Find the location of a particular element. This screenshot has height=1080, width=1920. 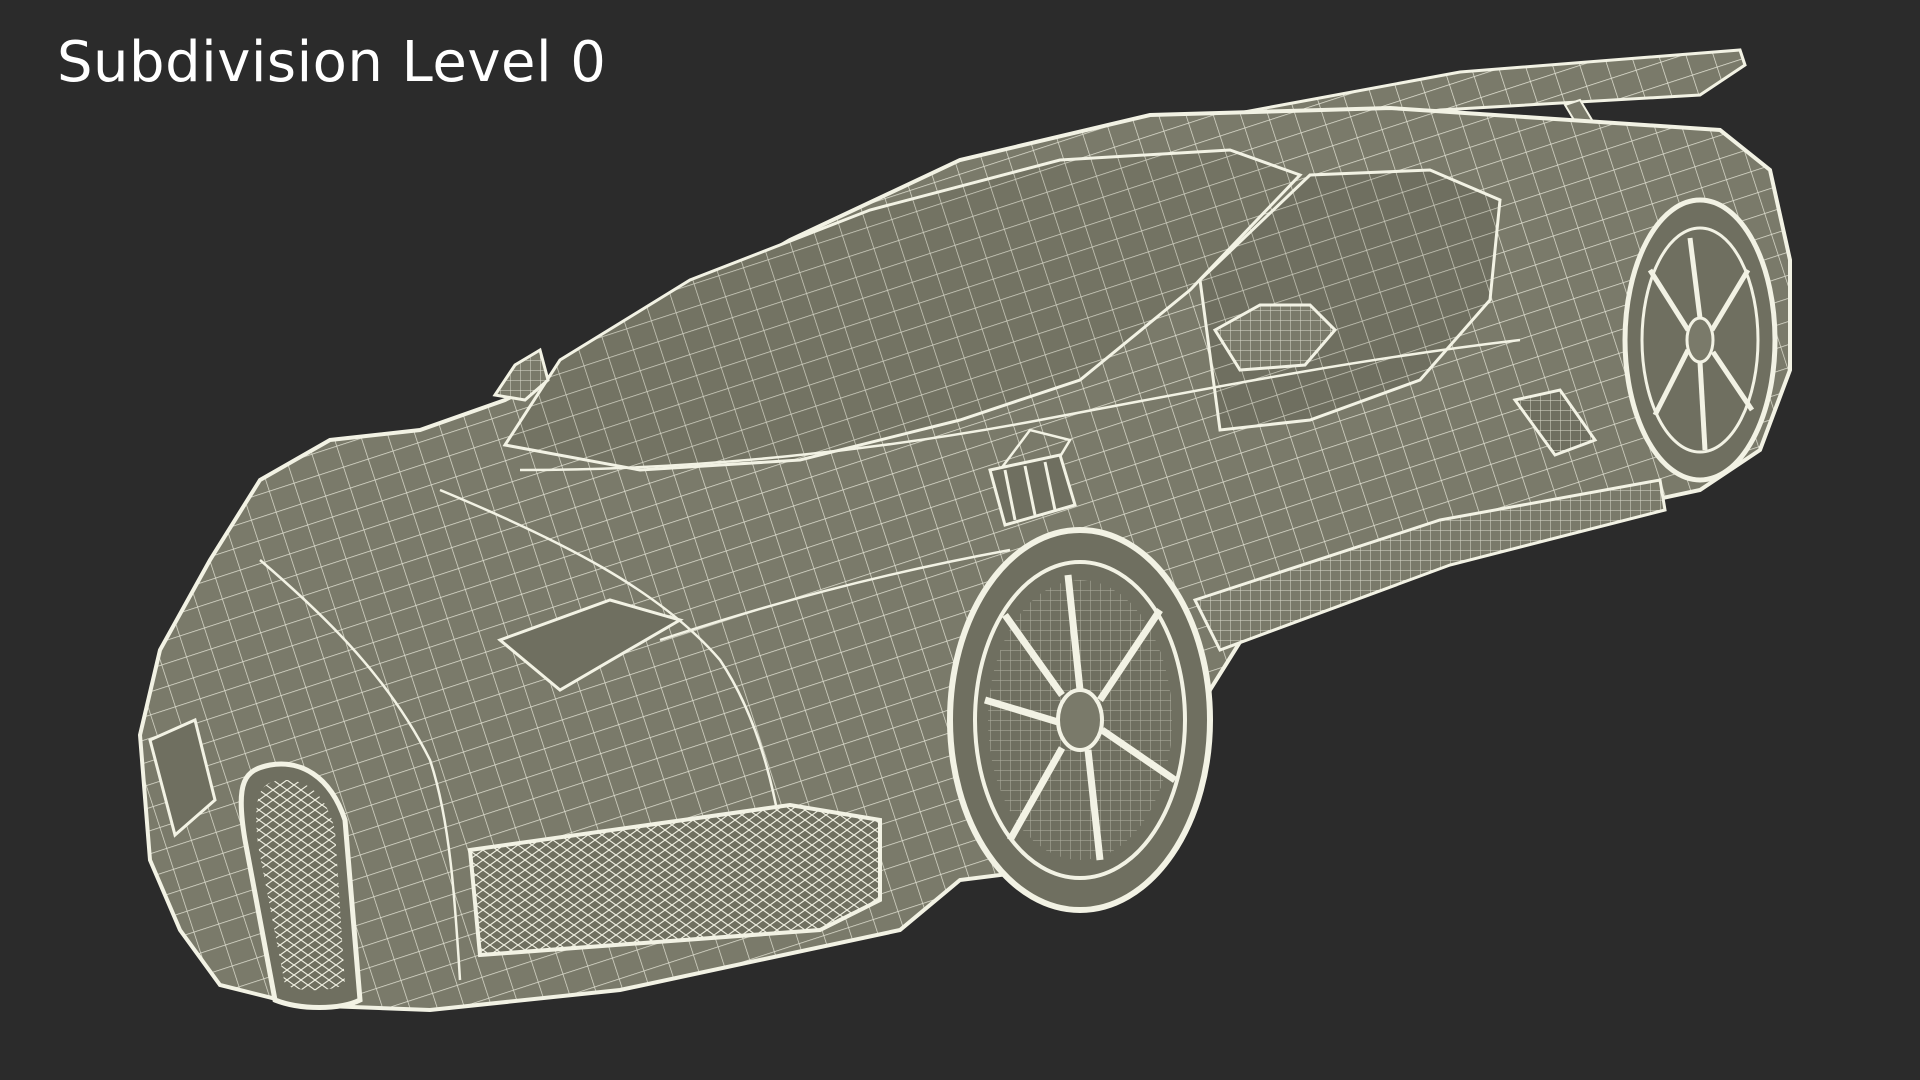

rear-wheel is located at coordinates (1700, 340).